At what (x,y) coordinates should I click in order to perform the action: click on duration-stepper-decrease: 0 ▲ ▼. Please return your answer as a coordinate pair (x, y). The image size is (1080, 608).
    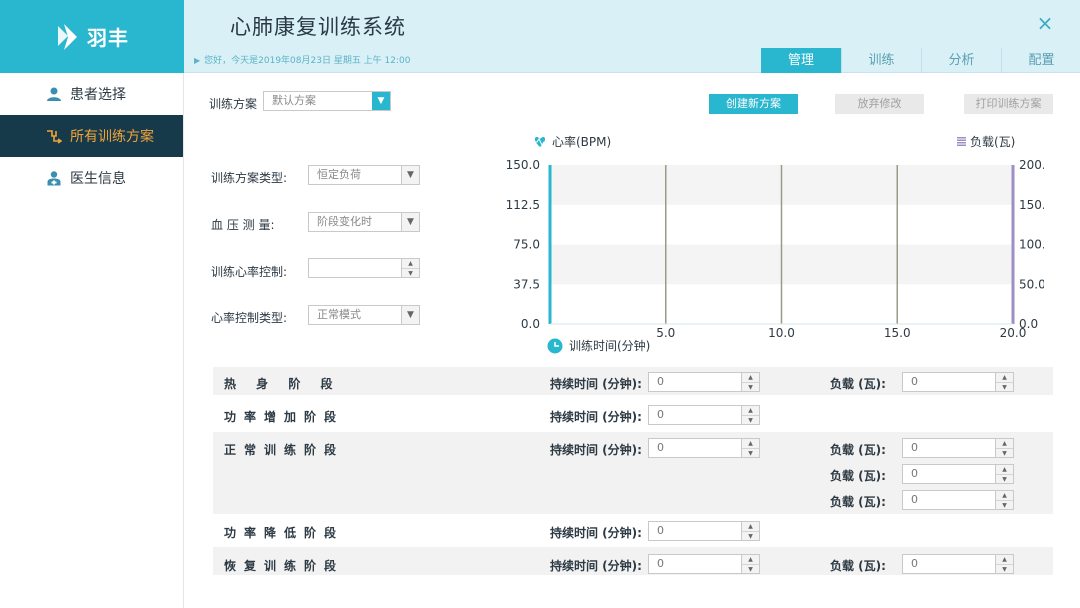
    Looking at the image, I should click on (704, 531).